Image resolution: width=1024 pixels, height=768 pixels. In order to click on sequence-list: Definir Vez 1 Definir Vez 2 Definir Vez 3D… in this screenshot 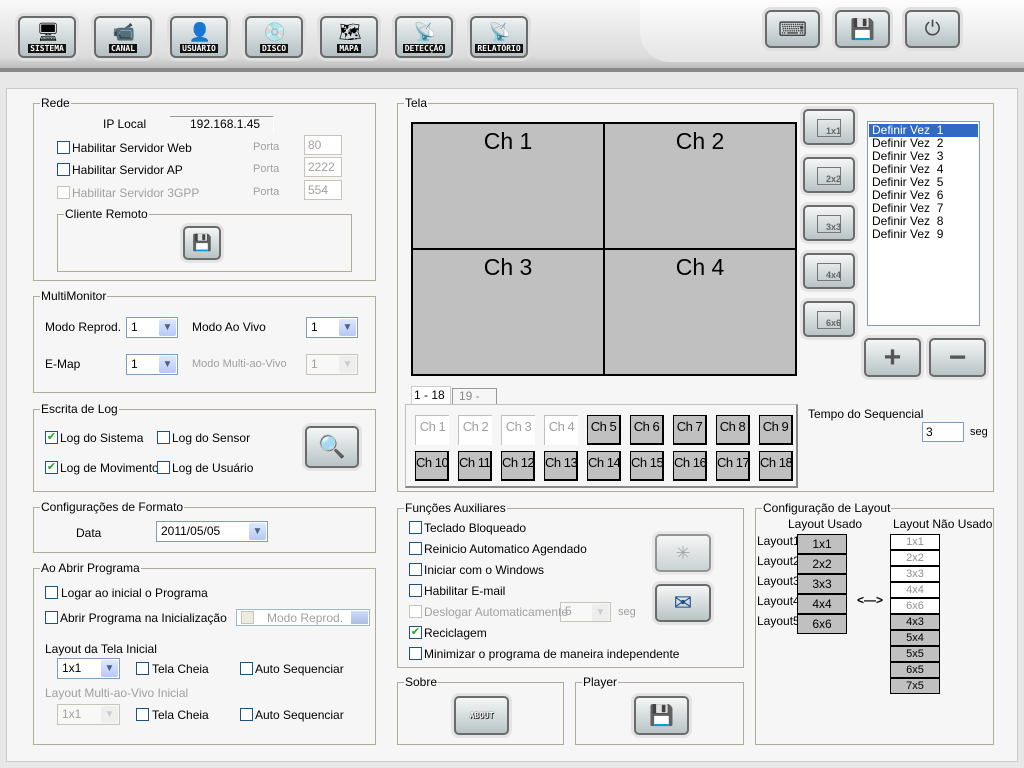, I will do `click(923, 223)`.